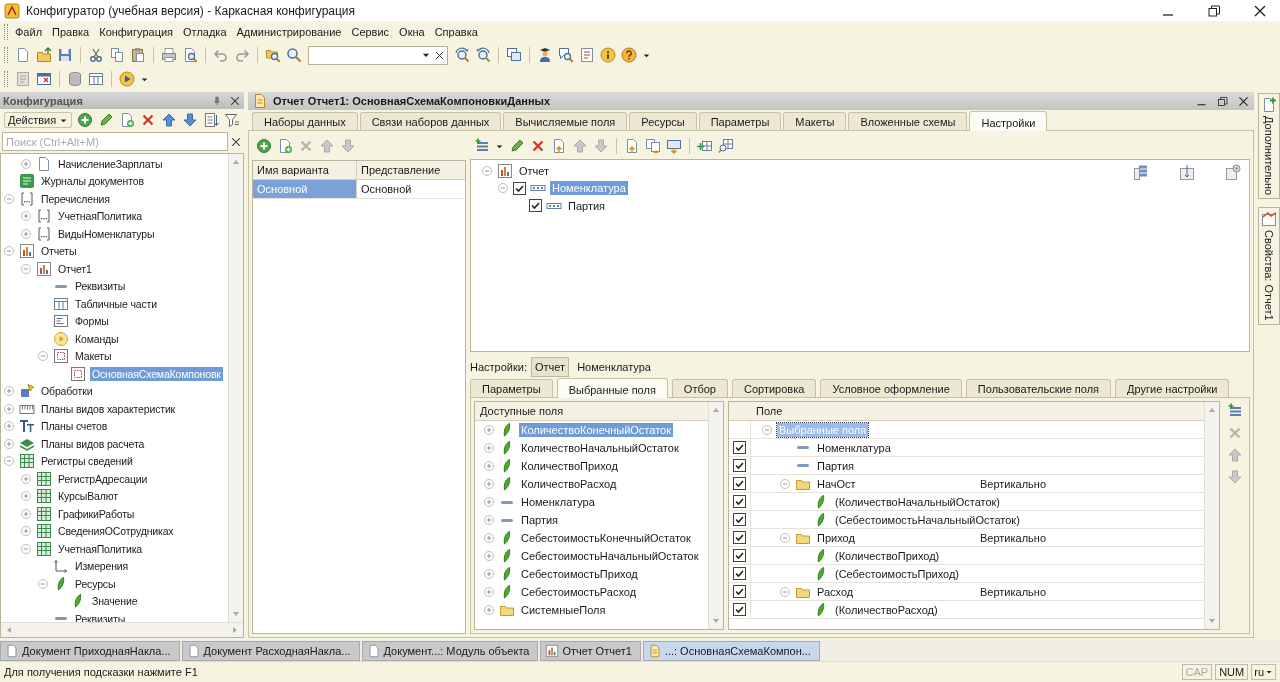  What do you see at coordinates (71, 32) in the screenshot?
I see `menu-item: Правка` at bounding box center [71, 32].